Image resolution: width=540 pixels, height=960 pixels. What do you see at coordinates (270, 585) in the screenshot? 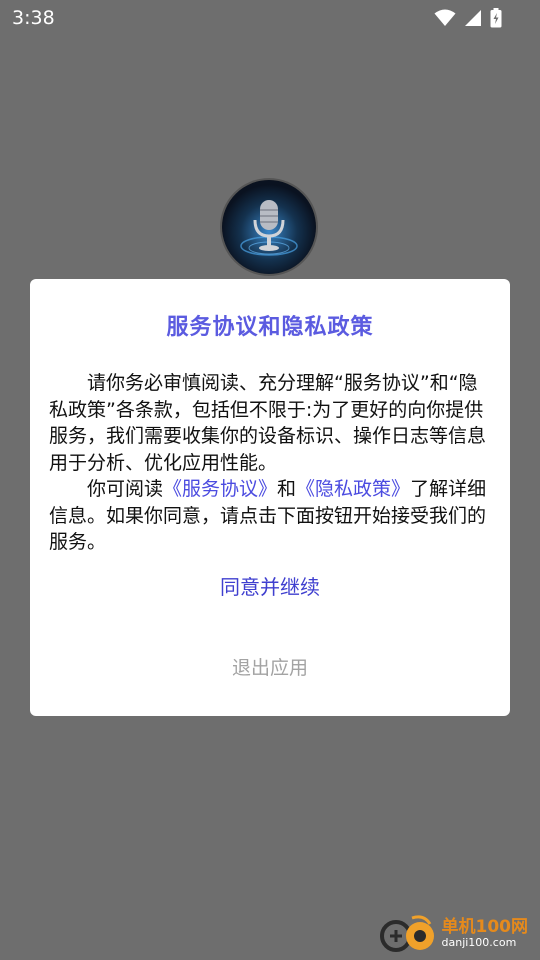
I see `agree-continue-button: 同意并继续` at bounding box center [270, 585].